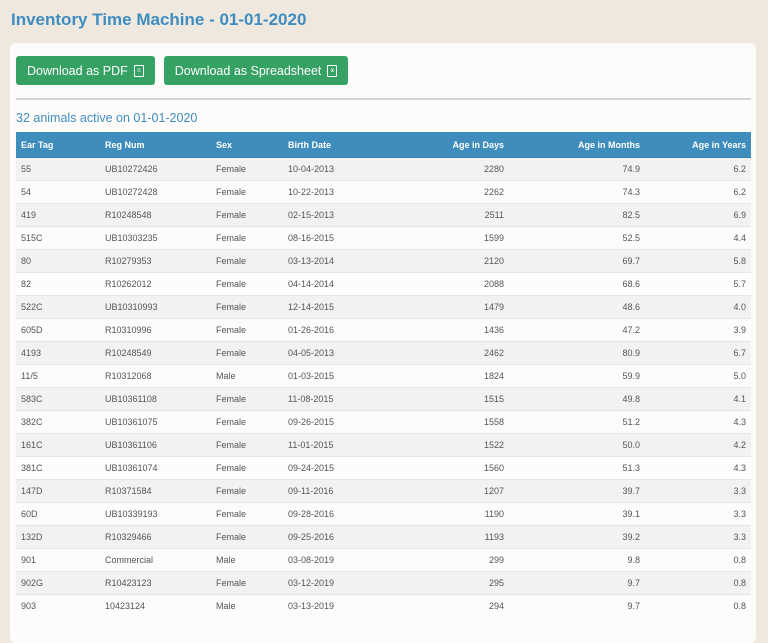 The height and width of the screenshot is (643, 768). Describe the element at coordinates (58, 145) in the screenshot. I see `column-header-ear-tag: Ear Tag` at that location.